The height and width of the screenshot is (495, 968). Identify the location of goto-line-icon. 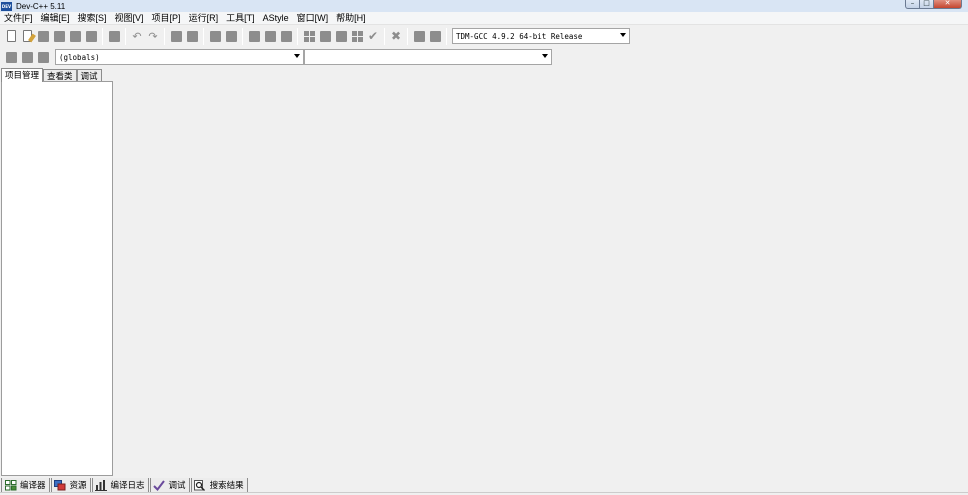
(215, 36).